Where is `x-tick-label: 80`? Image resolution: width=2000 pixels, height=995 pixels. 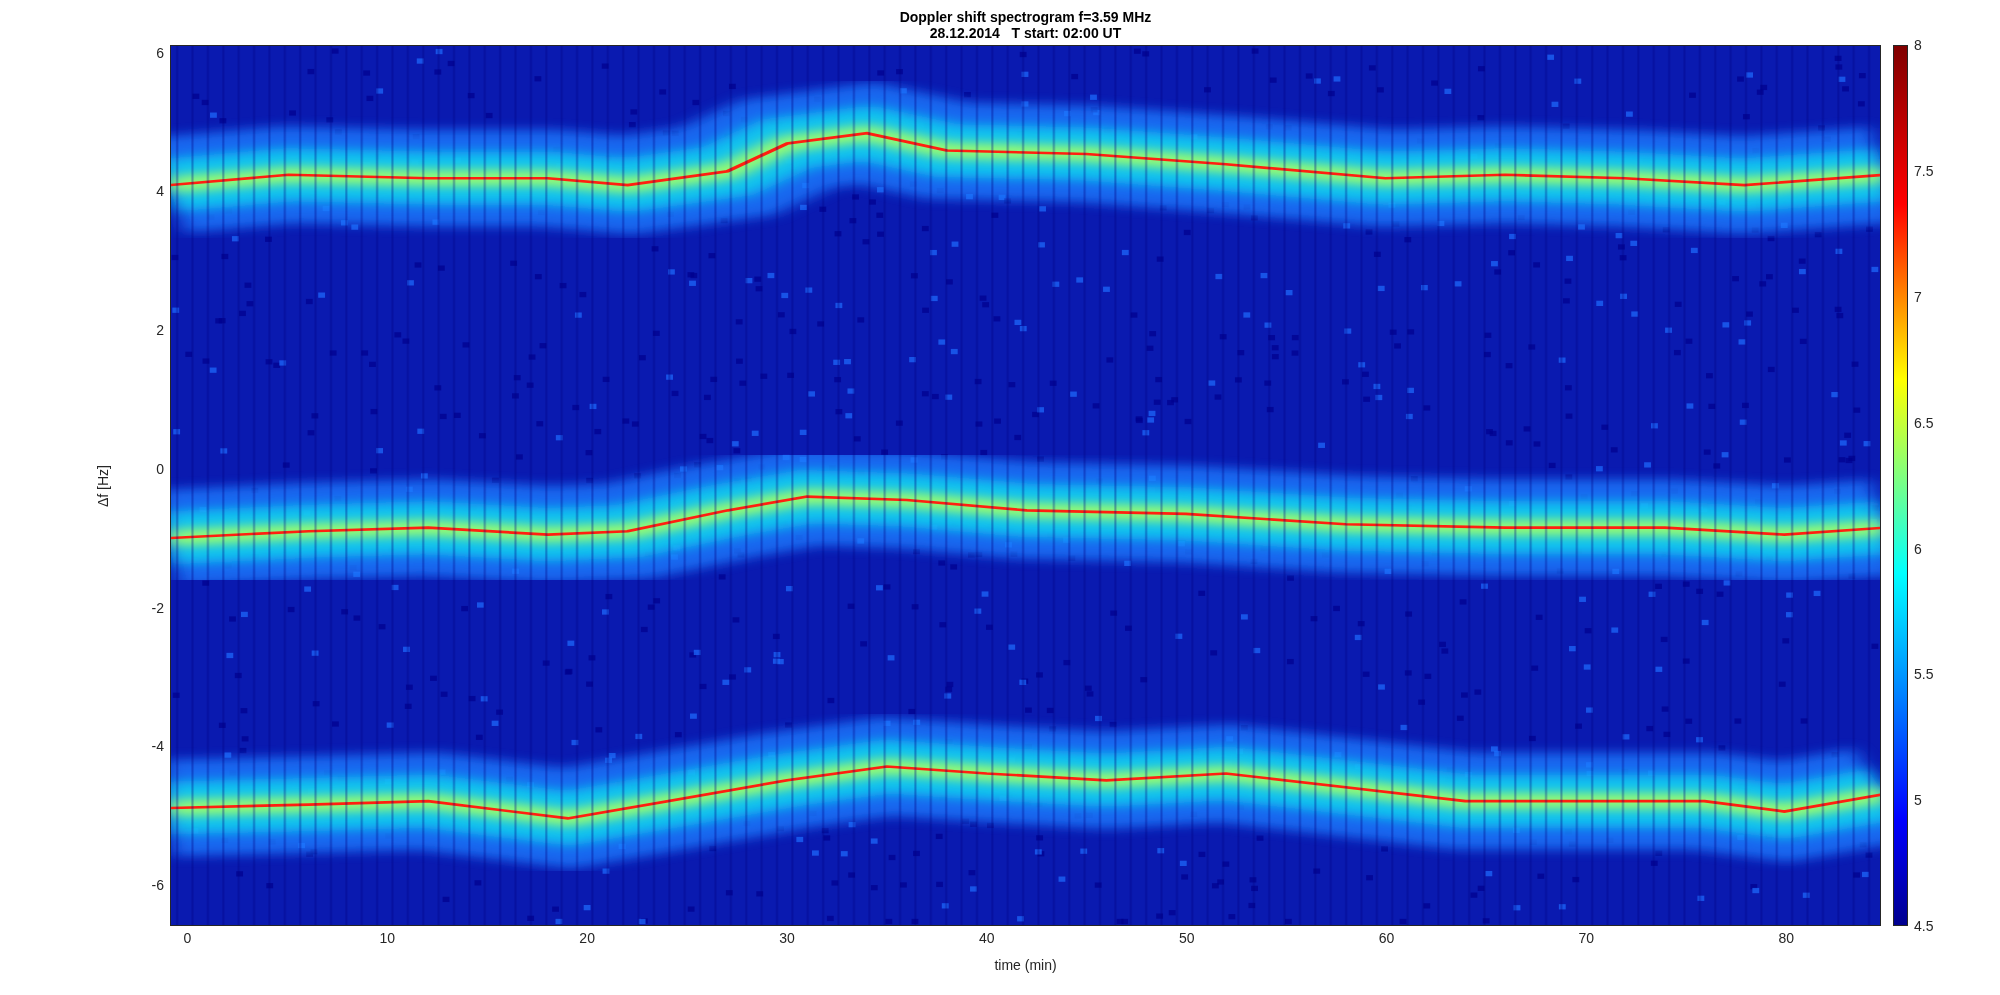 x-tick-label: 80 is located at coordinates (1786, 938).